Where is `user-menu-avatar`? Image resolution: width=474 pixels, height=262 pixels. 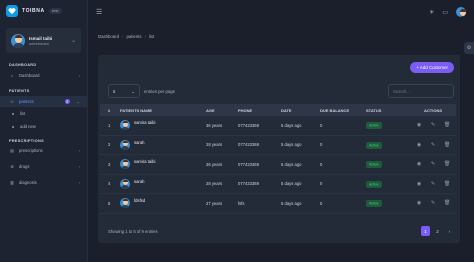 user-menu-avatar is located at coordinates (461, 12).